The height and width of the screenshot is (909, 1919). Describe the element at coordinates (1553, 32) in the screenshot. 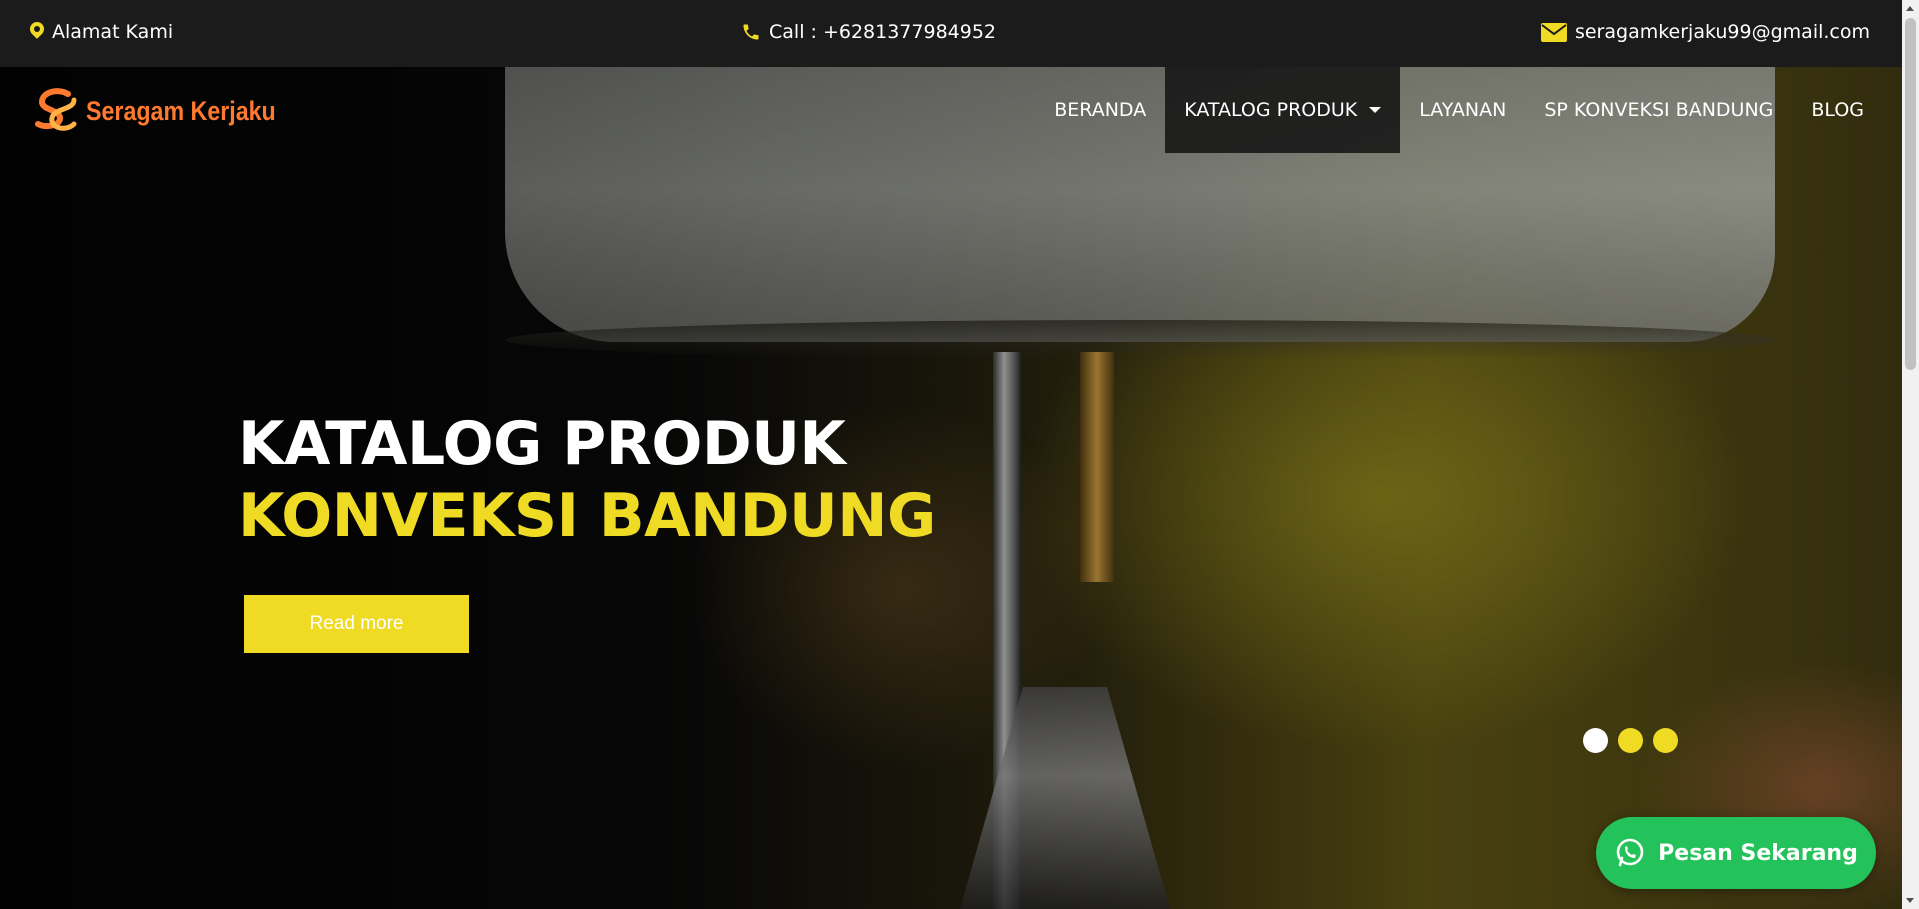

I see `envelope-icon` at that location.